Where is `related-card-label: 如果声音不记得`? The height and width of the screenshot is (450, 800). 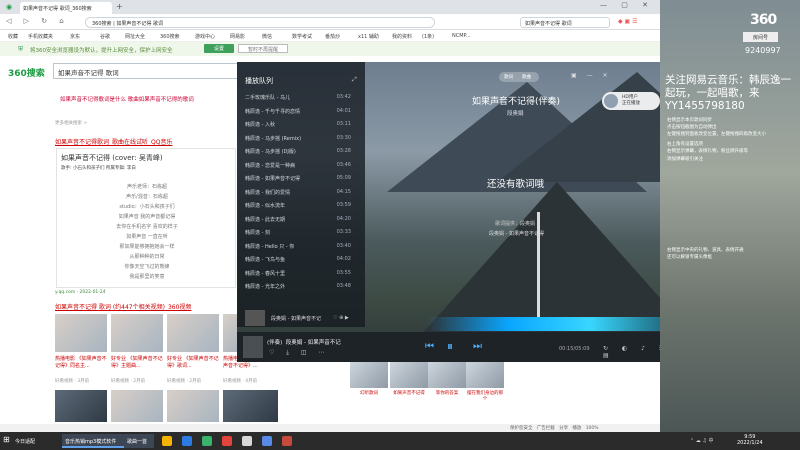
related-card-label: 如果声音不记得 is located at coordinates (409, 393).